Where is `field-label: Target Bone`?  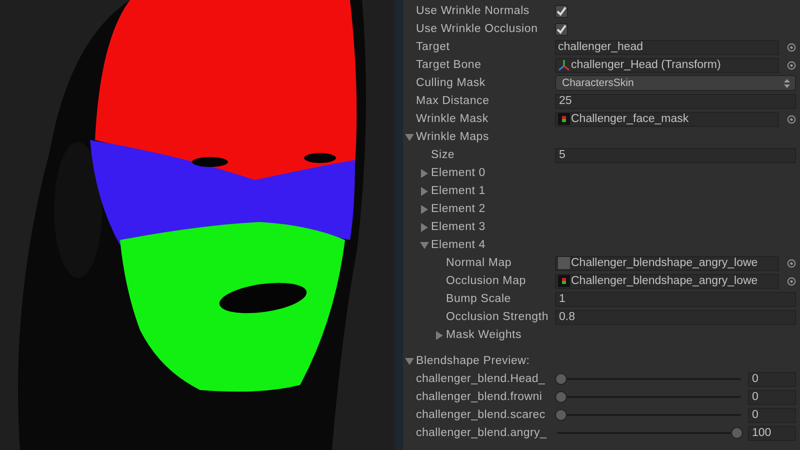 field-label: Target Bone is located at coordinates (449, 65).